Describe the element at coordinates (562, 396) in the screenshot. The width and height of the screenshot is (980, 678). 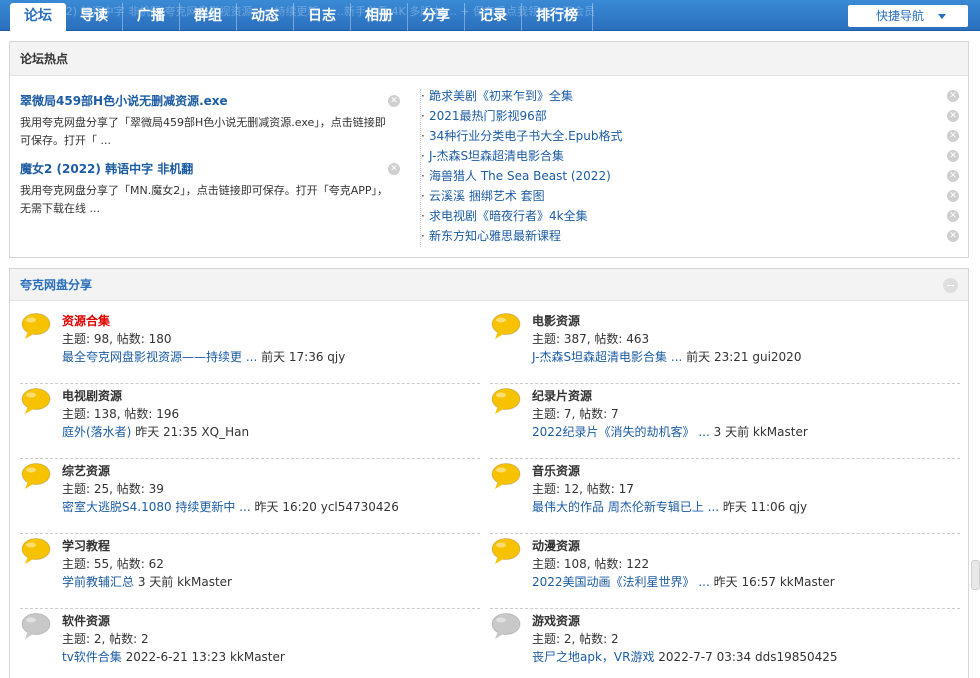
I see `board-name: 纪录片资源` at that location.